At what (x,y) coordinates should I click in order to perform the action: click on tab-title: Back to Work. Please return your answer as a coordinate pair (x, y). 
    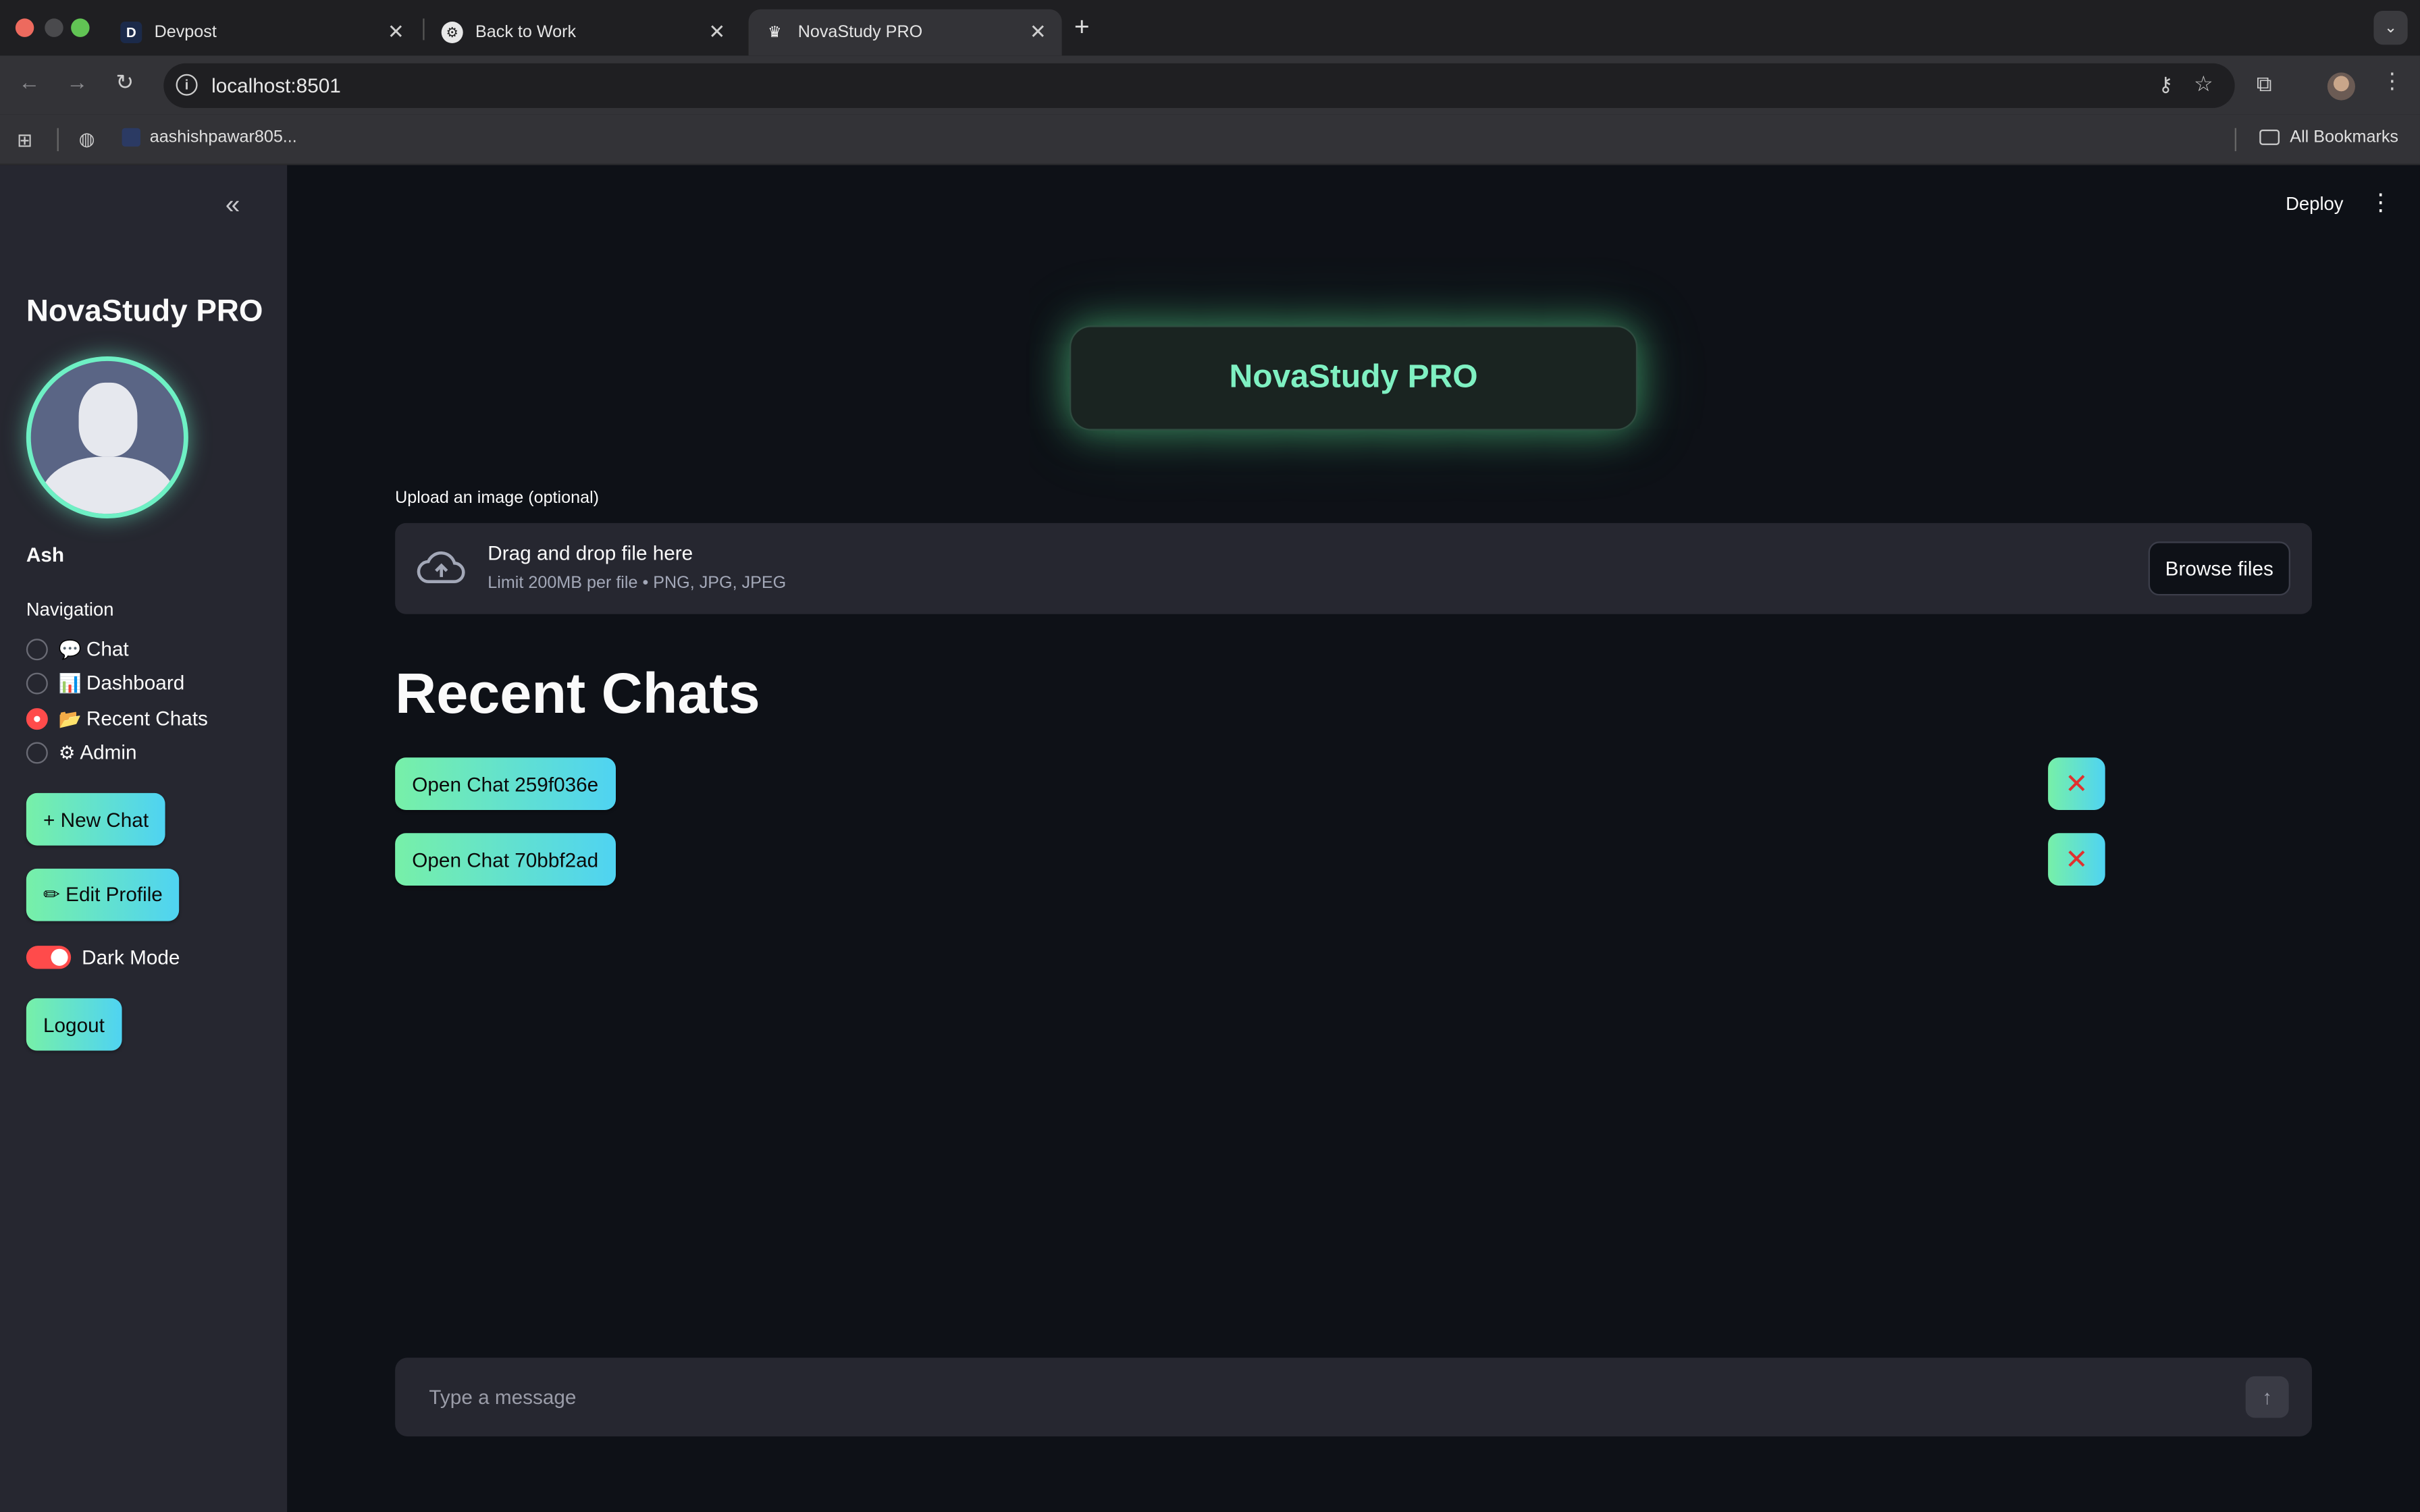
    Looking at the image, I should click on (526, 32).